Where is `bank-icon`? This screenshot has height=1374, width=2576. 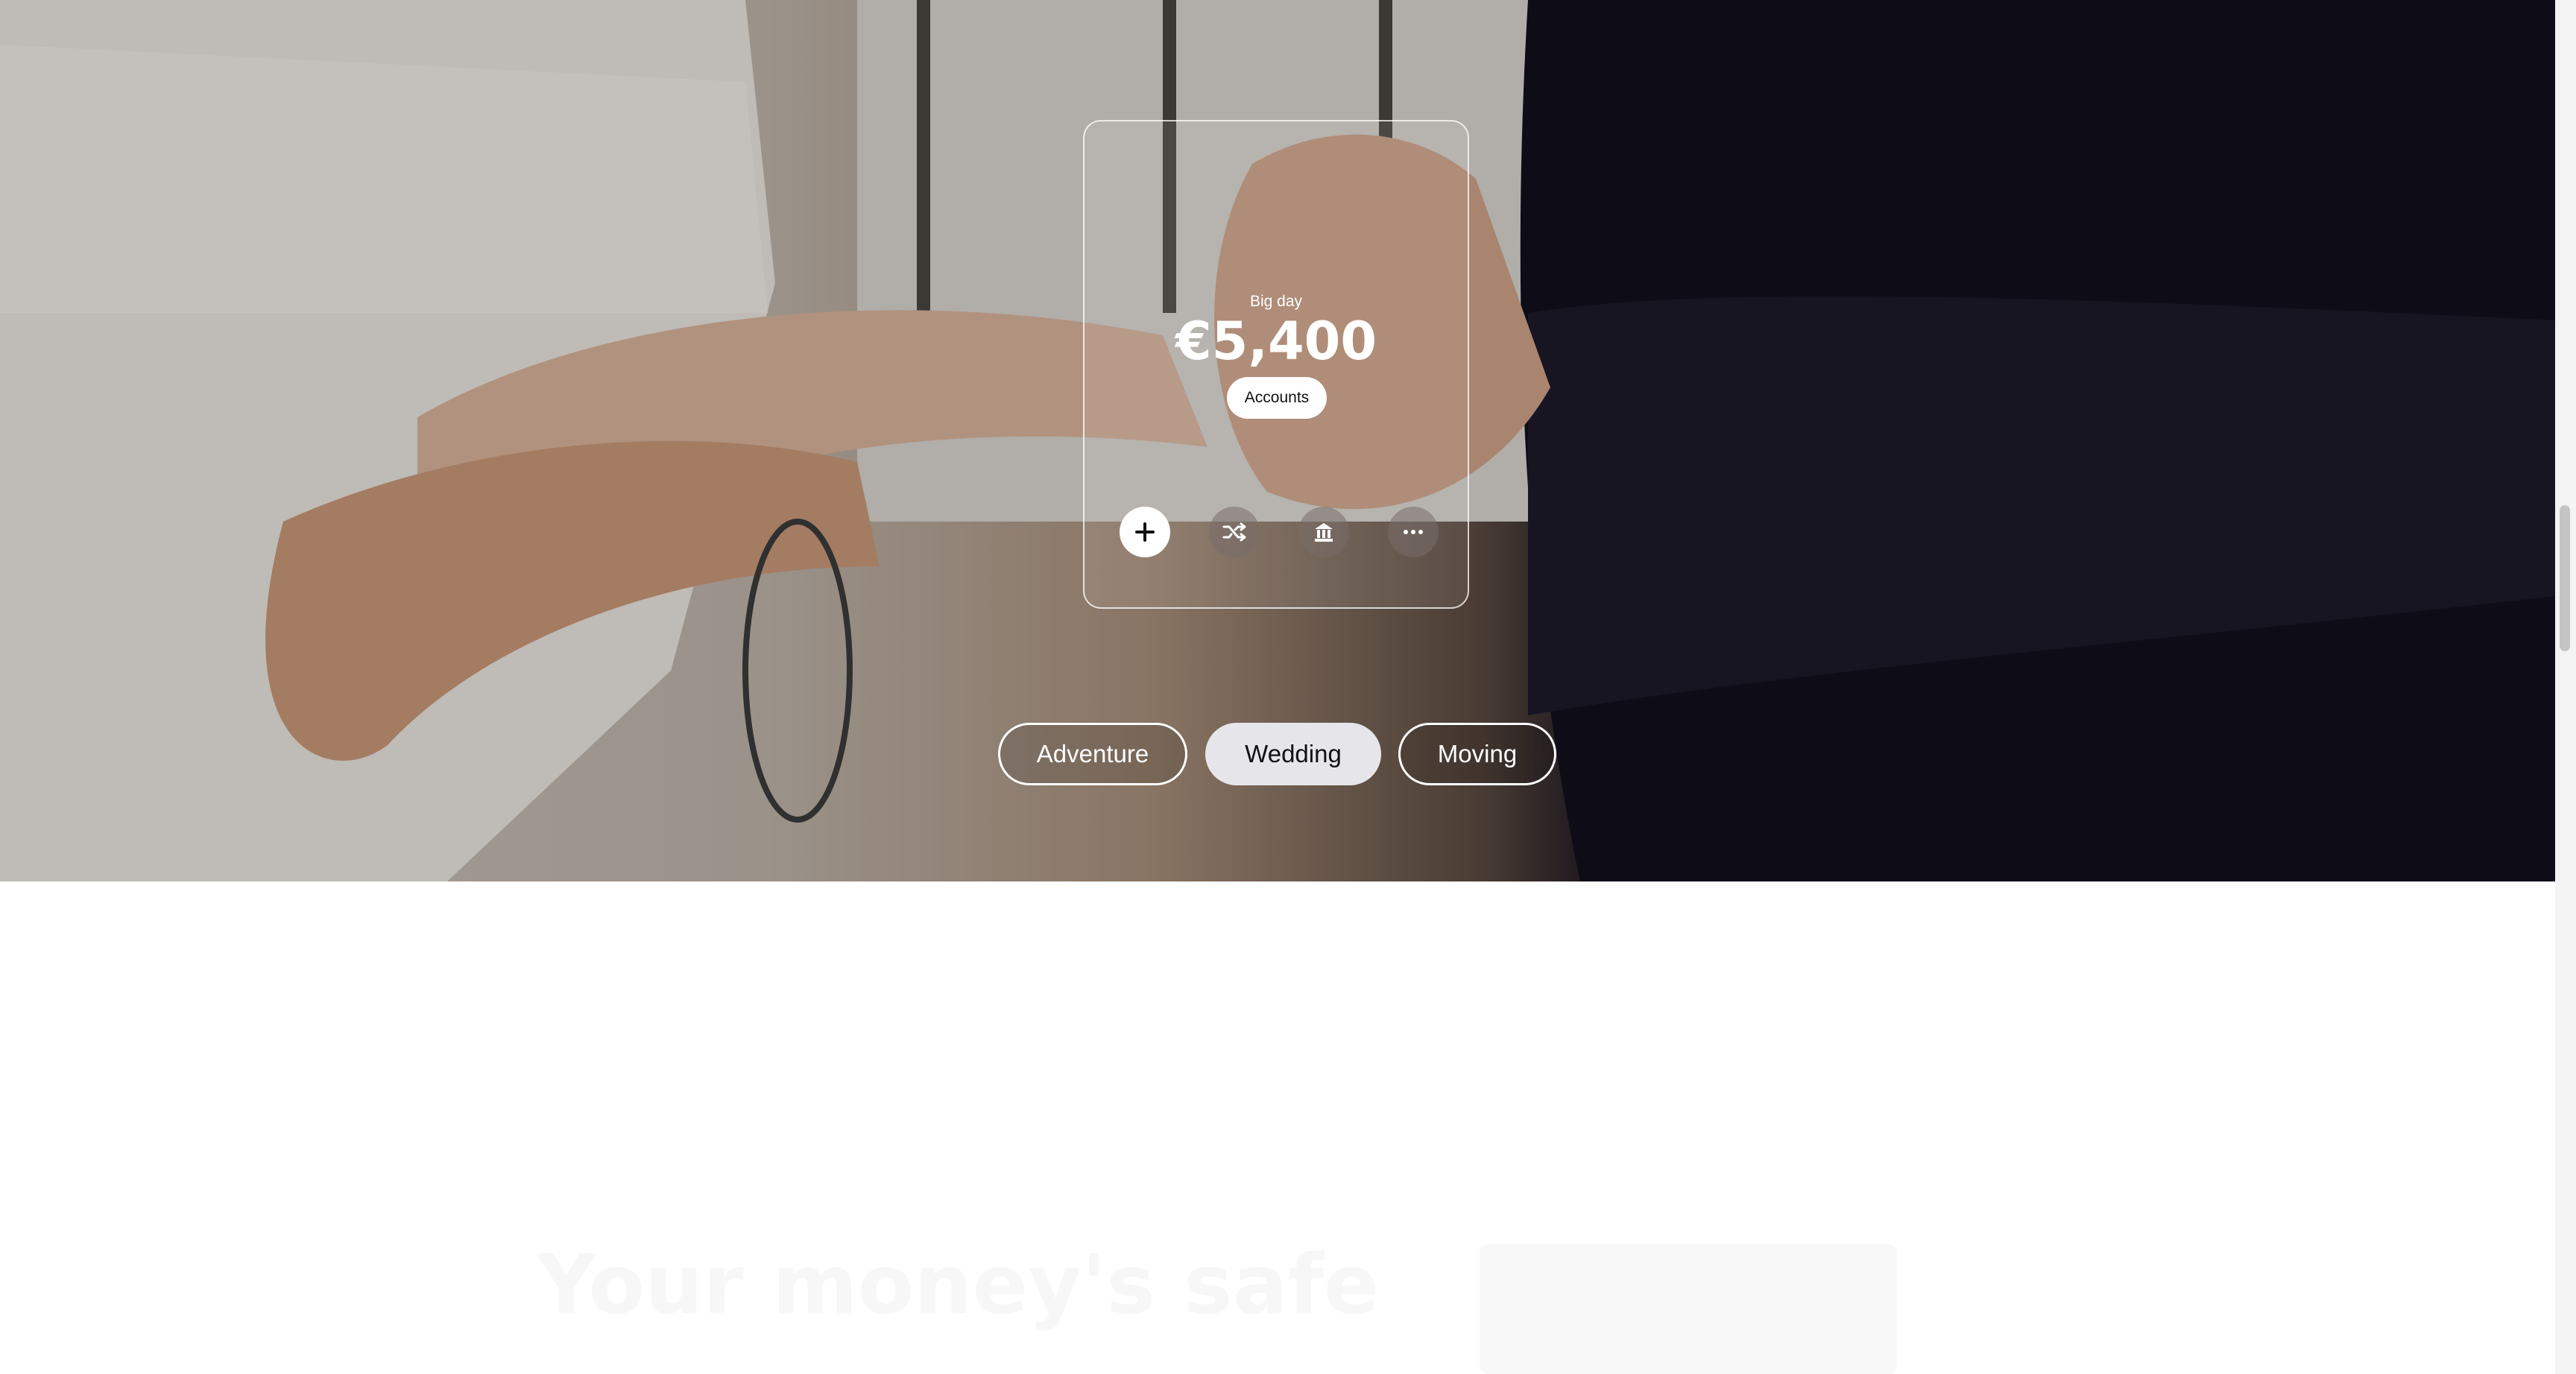
bank-icon is located at coordinates (1324, 532).